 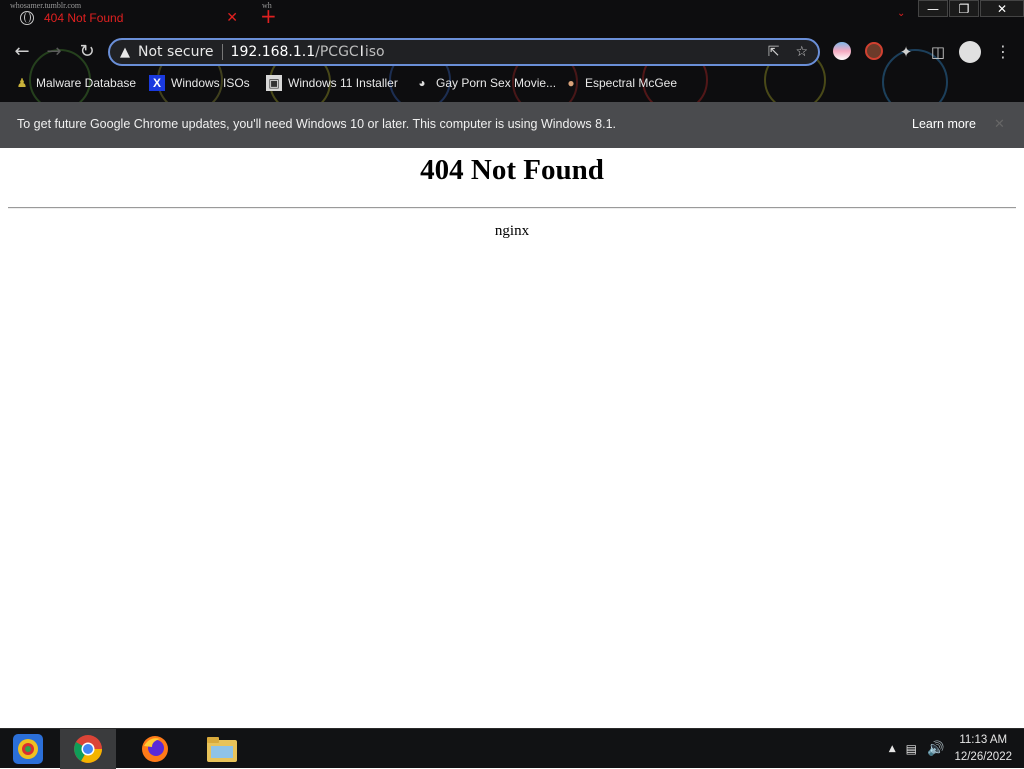 I want to click on url-path-end: iso, so click(x=375, y=52).